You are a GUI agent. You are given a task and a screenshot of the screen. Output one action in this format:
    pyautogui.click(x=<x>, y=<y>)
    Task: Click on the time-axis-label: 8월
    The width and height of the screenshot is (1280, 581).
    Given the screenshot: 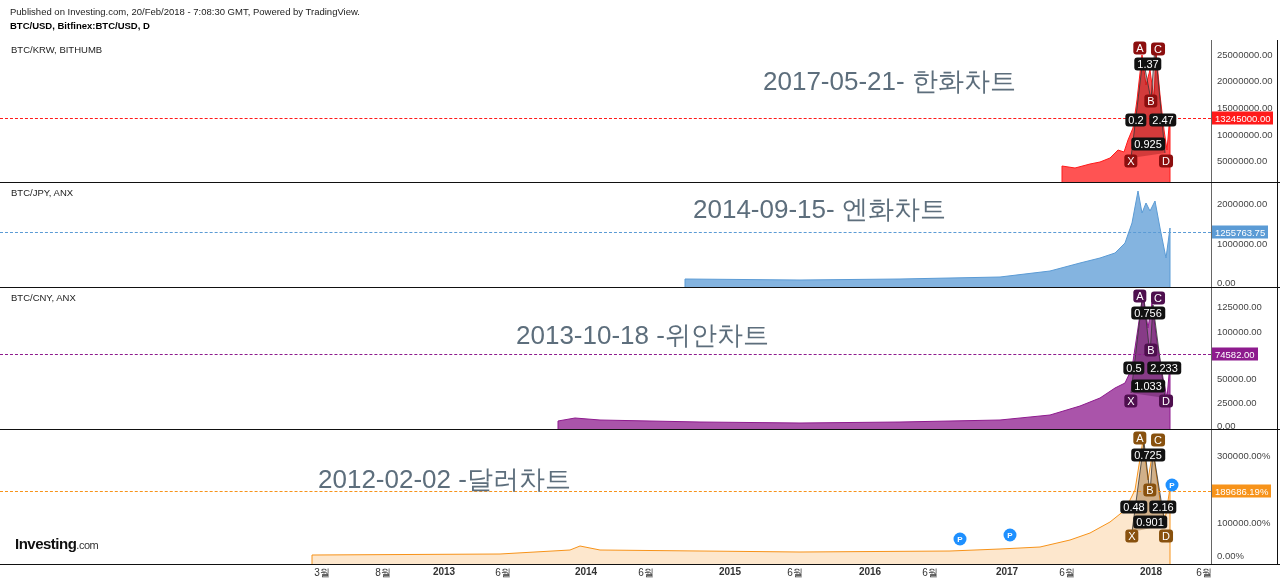 What is the action you would take?
    pyautogui.click(x=383, y=573)
    